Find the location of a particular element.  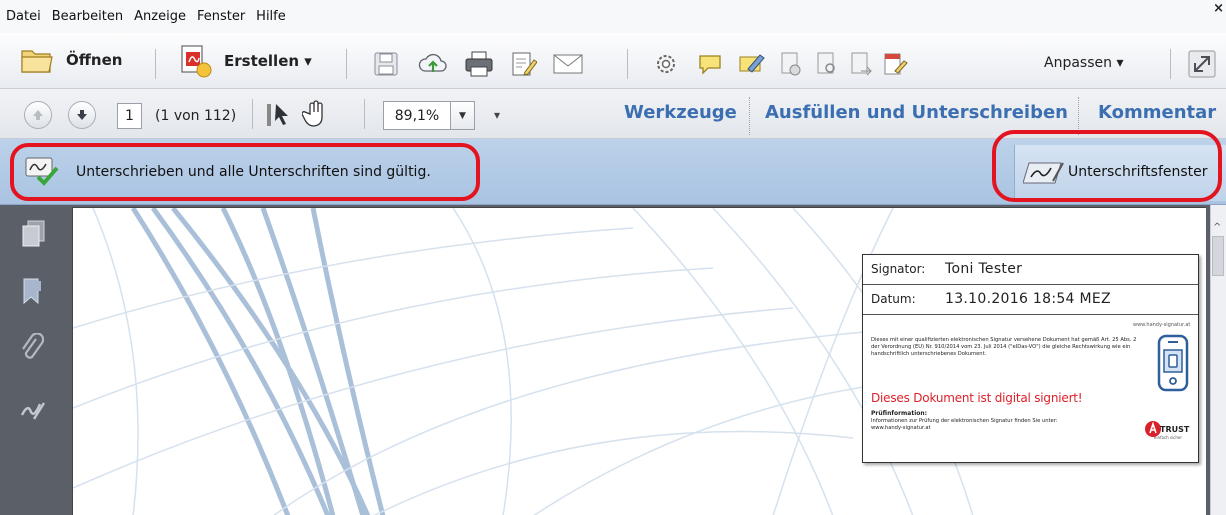

printer-icon is located at coordinates (479, 64).